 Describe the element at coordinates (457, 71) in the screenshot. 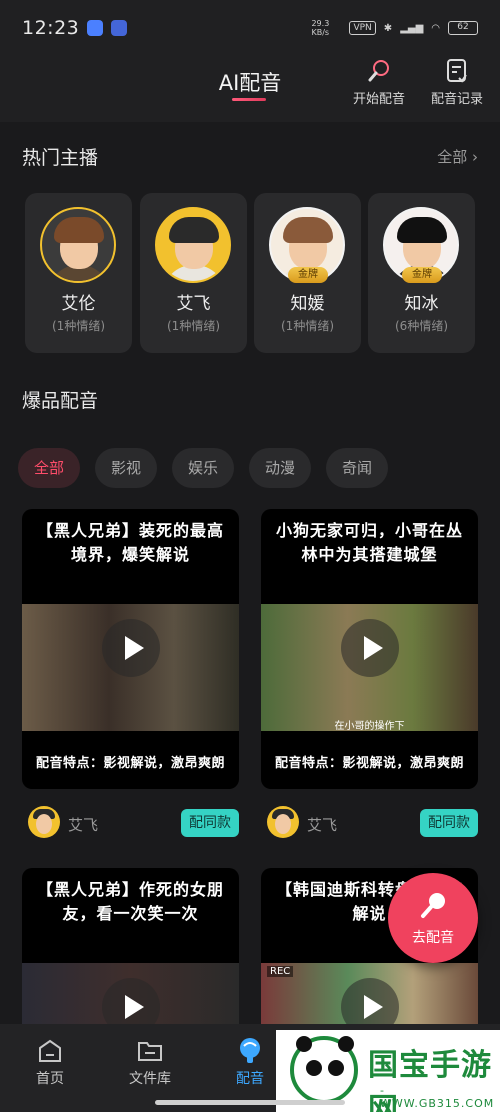

I see `record-list-icon` at that location.